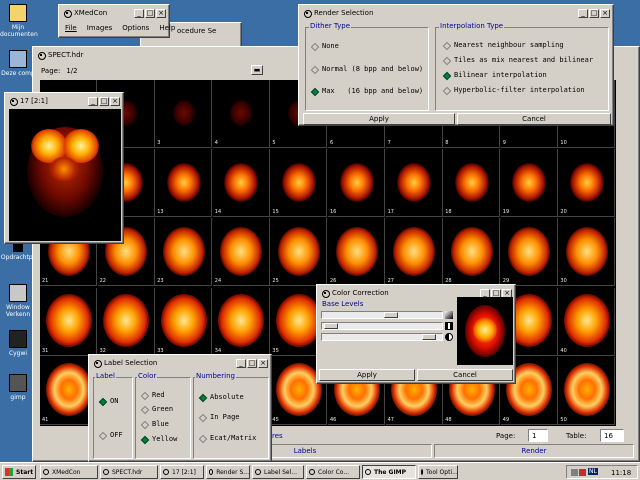  What do you see at coordinates (153, 395) in the screenshot?
I see `color-option-red: Red` at bounding box center [153, 395].